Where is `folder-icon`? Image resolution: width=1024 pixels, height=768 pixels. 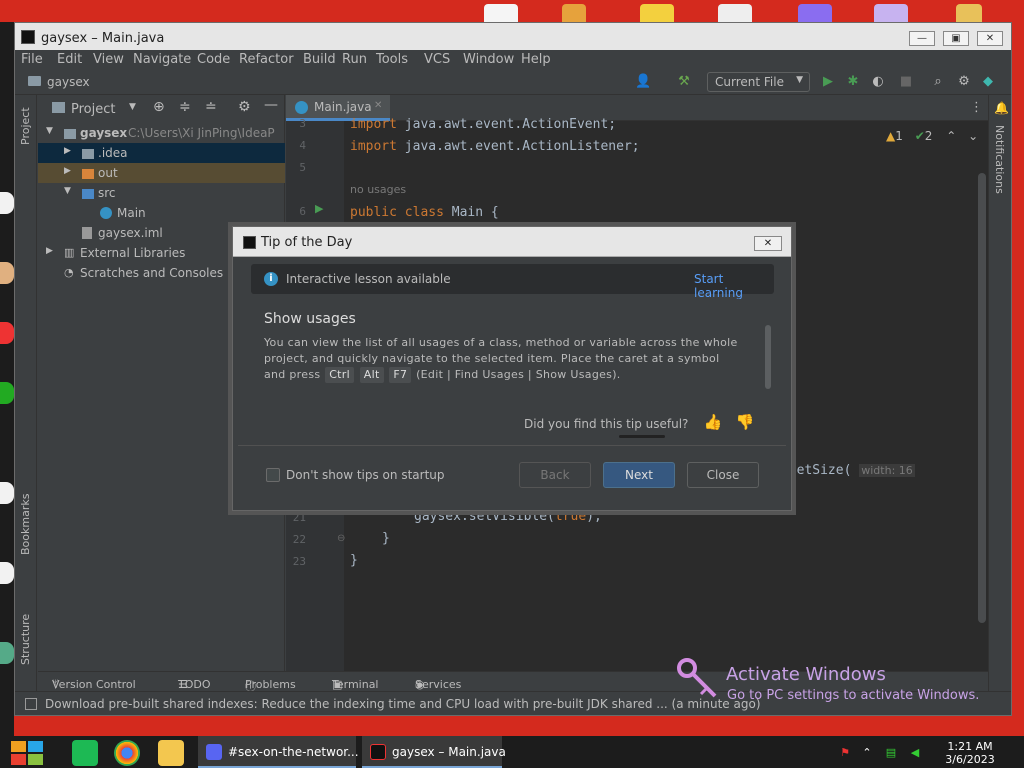
folder-icon is located at coordinates (70, 134).